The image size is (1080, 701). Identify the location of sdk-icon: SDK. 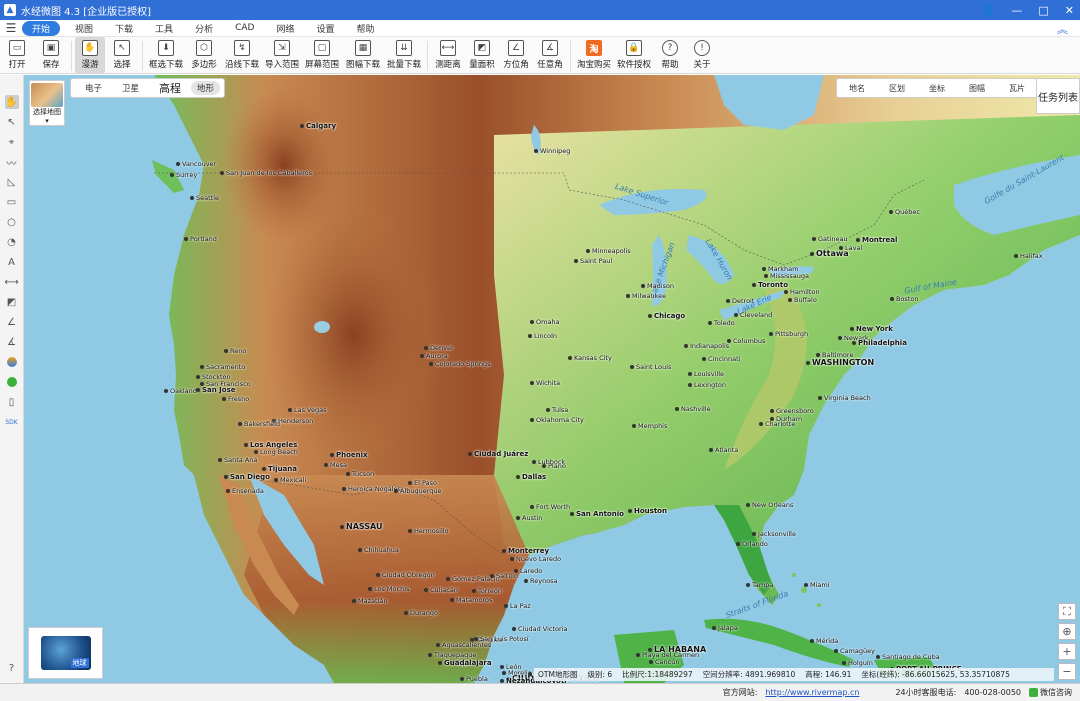
(12, 422).